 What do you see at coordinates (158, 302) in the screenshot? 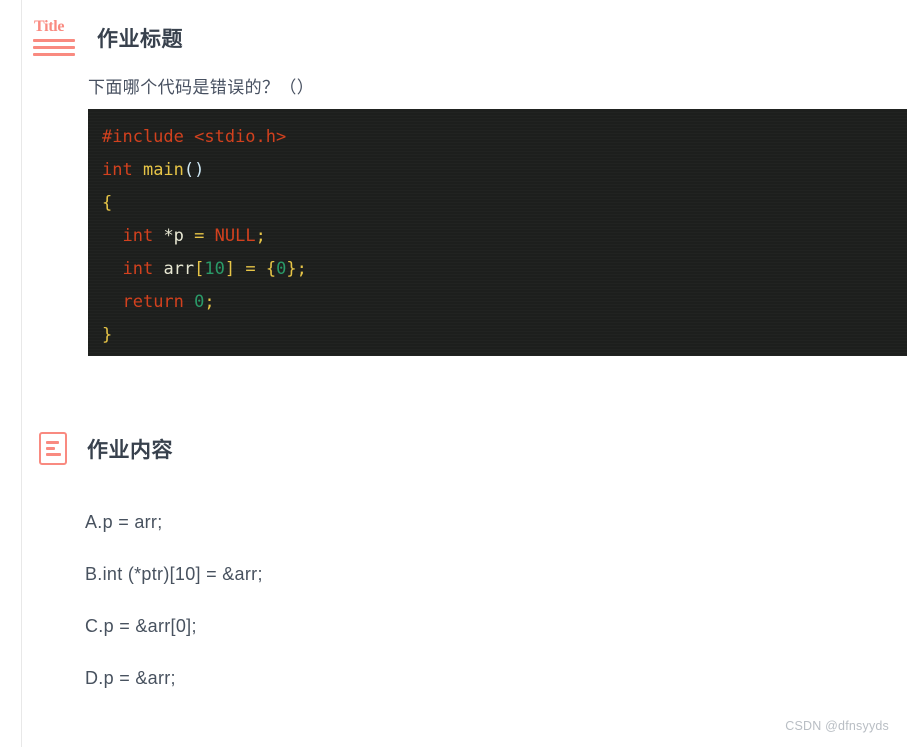
I see `code-token: return` at bounding box center [158, 302].